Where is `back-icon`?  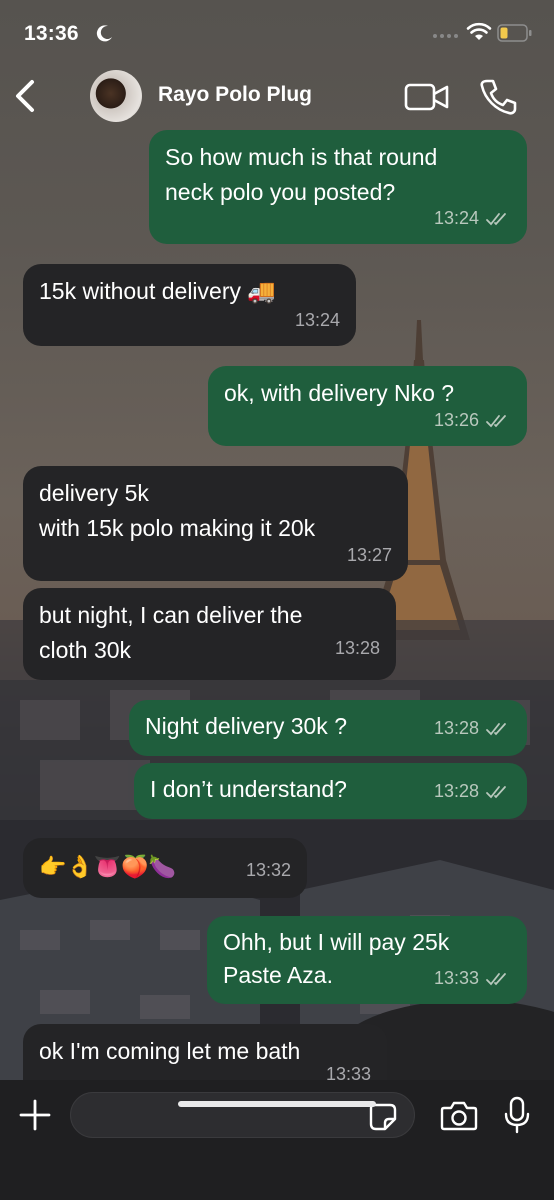 back-icon is located at coordinates (26, 96).